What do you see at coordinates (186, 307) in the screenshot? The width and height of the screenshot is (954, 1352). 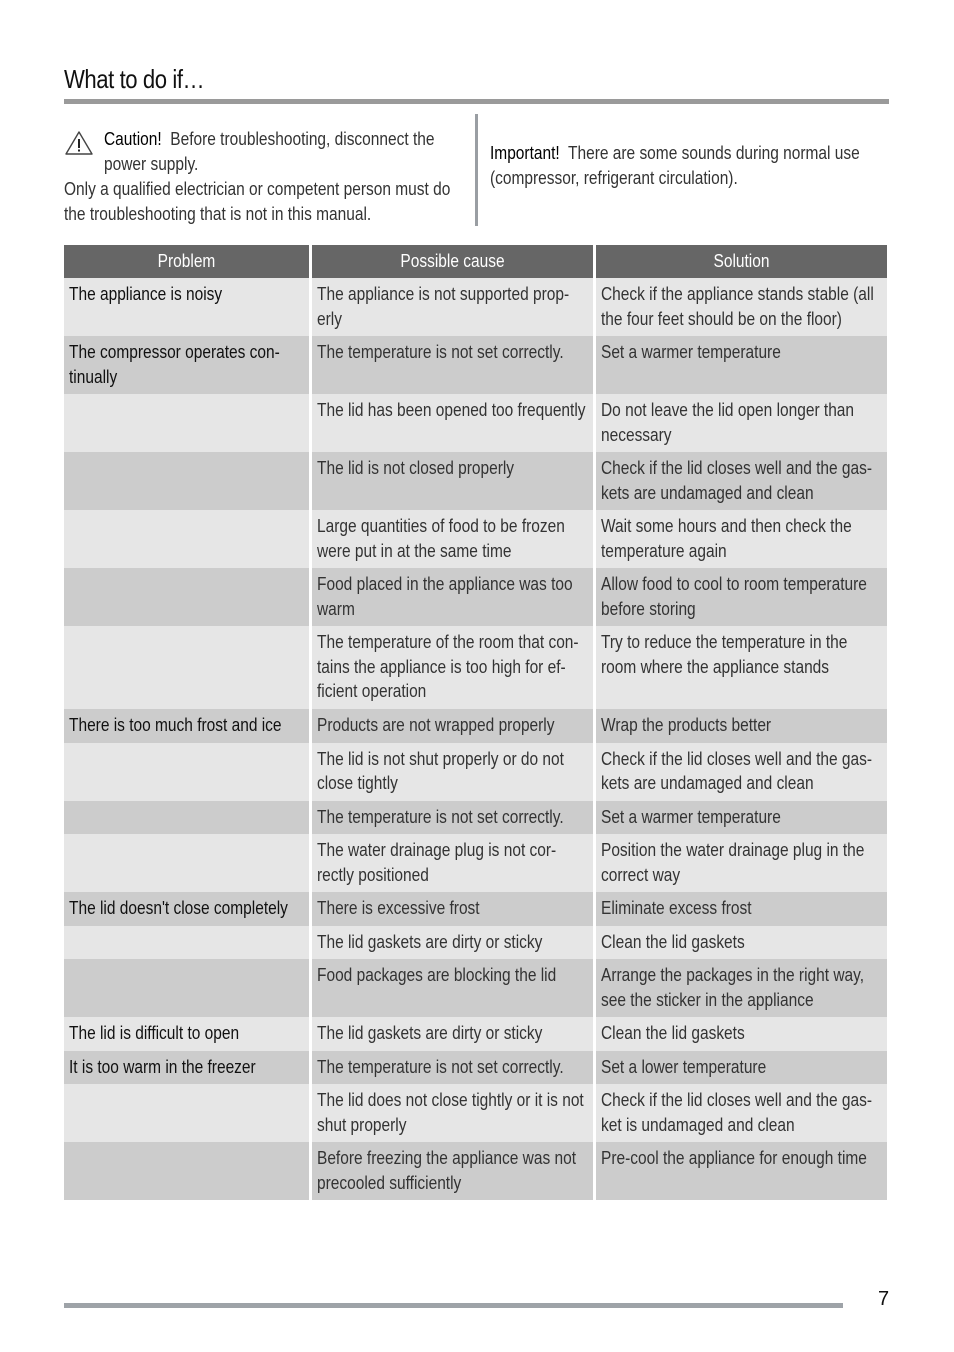 I see `cell-problem: The appliance is noisy` at bounding box center [186, 307].